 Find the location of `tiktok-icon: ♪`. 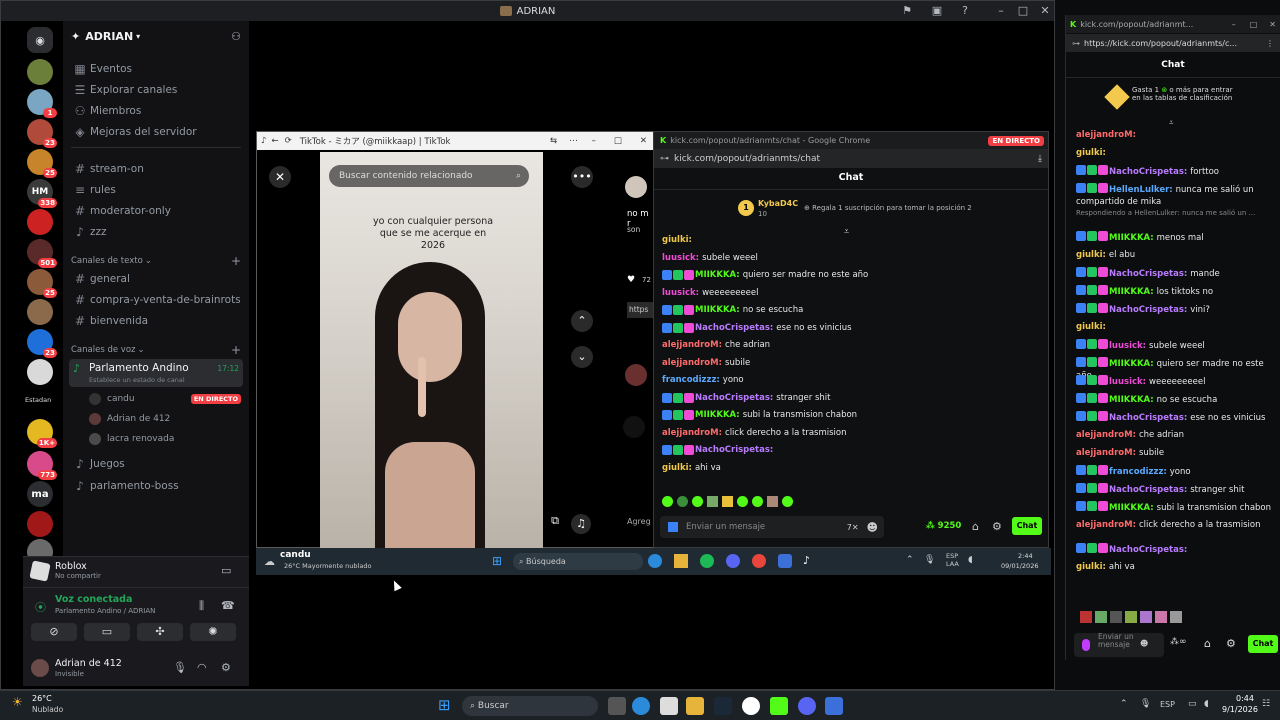

tiktok-icon: ♪ is located at coordinates (810, 561).